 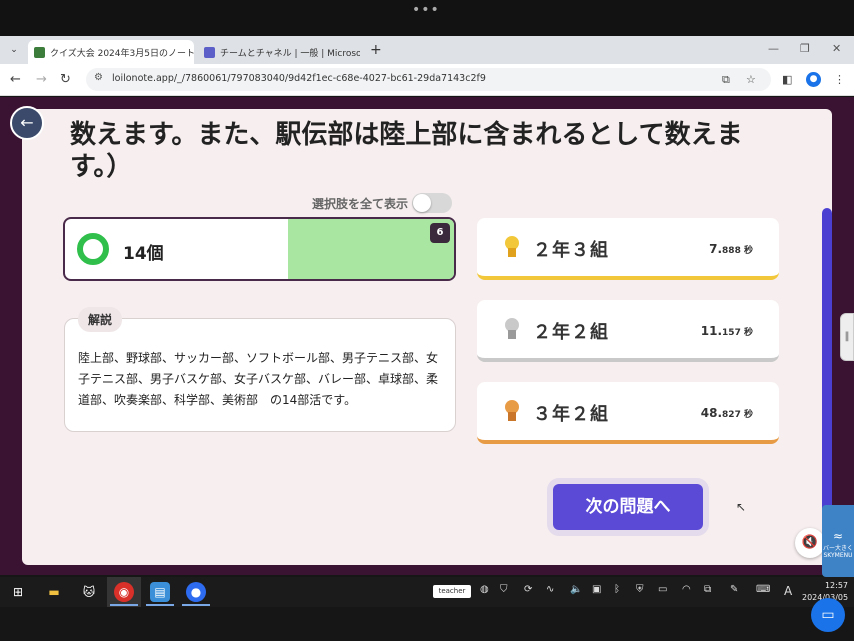 I want to click on reload-icon: ↻, so click(x=65, y=79).